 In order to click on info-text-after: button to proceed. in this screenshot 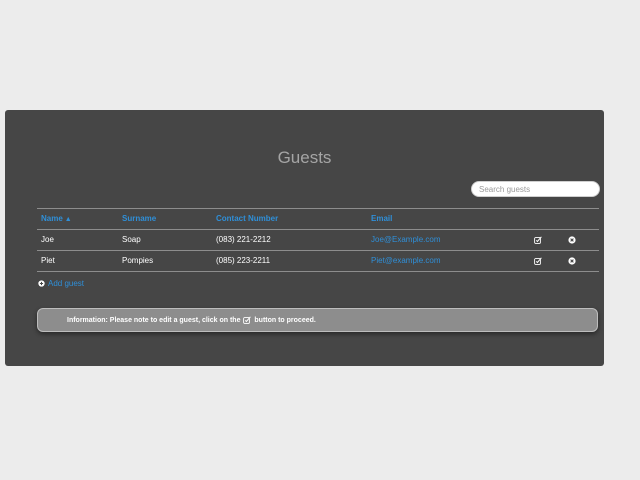, I will do `click(285, 320)`.